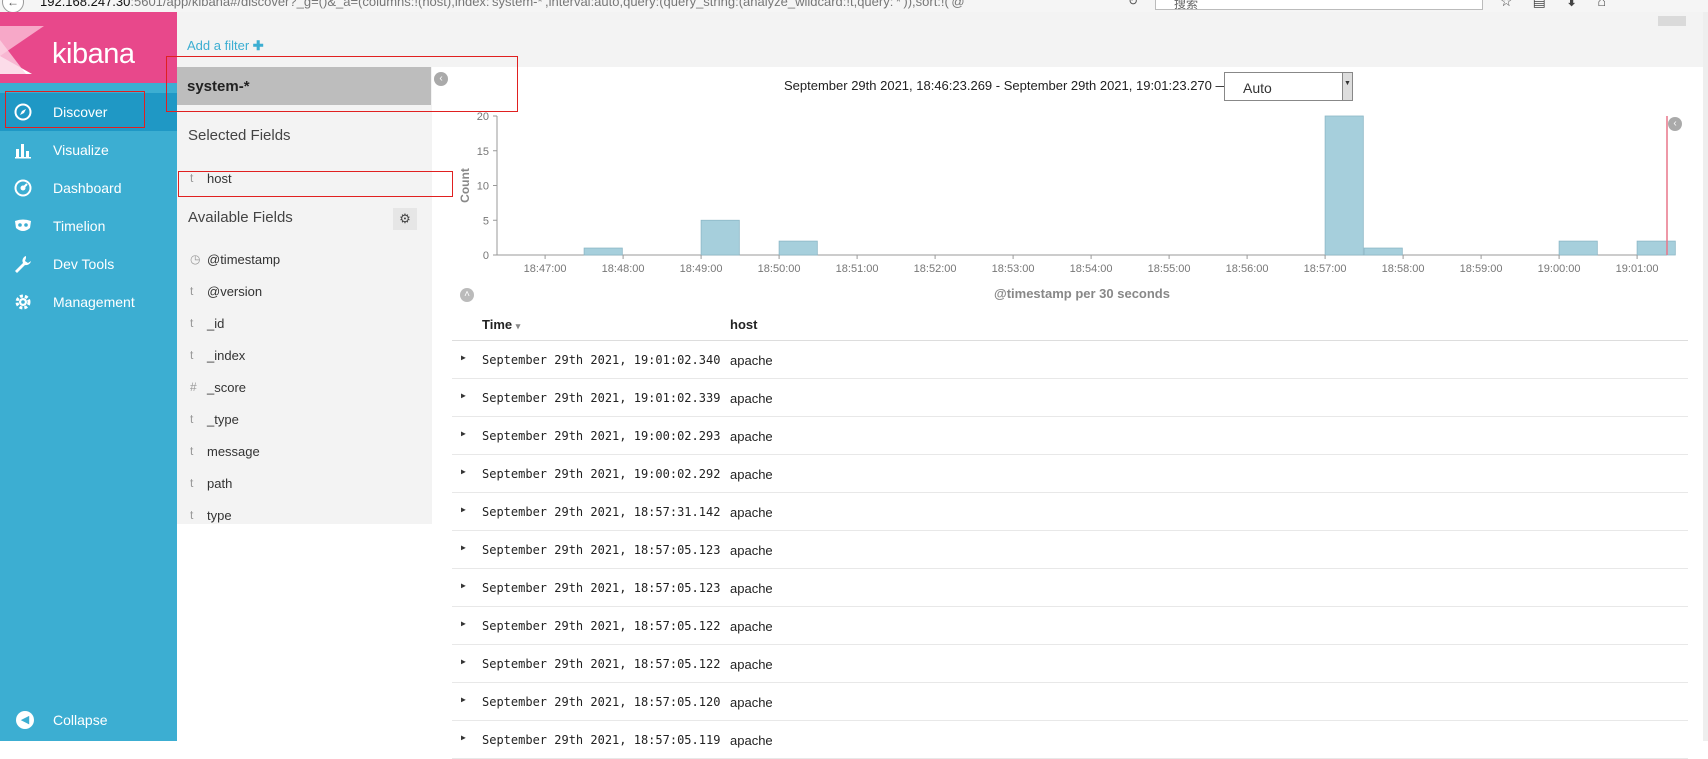  What do you see at coordinates (601, 474) in the screenshot?
I see `row-time: September 29th 2021, 19:00:02.292` at bounding box center [601, 474].